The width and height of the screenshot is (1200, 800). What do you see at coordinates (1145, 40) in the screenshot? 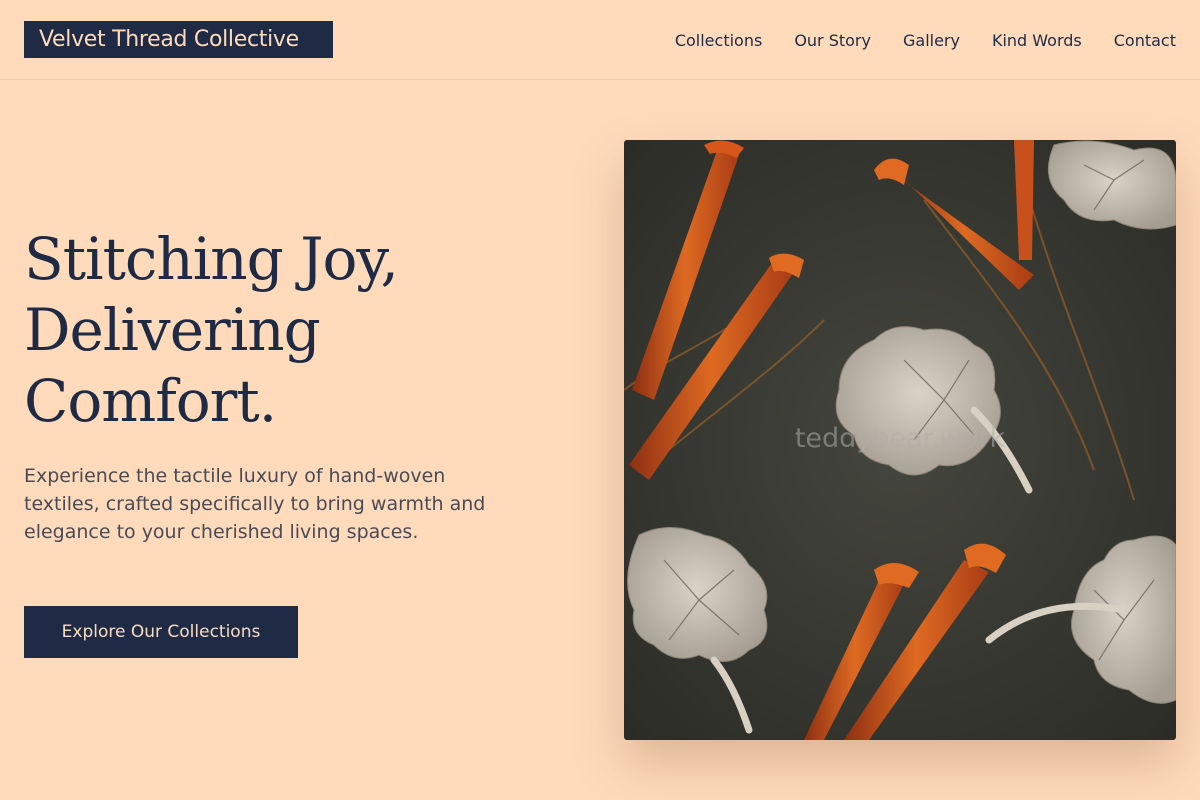
I see `nav-link-contact: Contact` at bounding box center [1145, 40].